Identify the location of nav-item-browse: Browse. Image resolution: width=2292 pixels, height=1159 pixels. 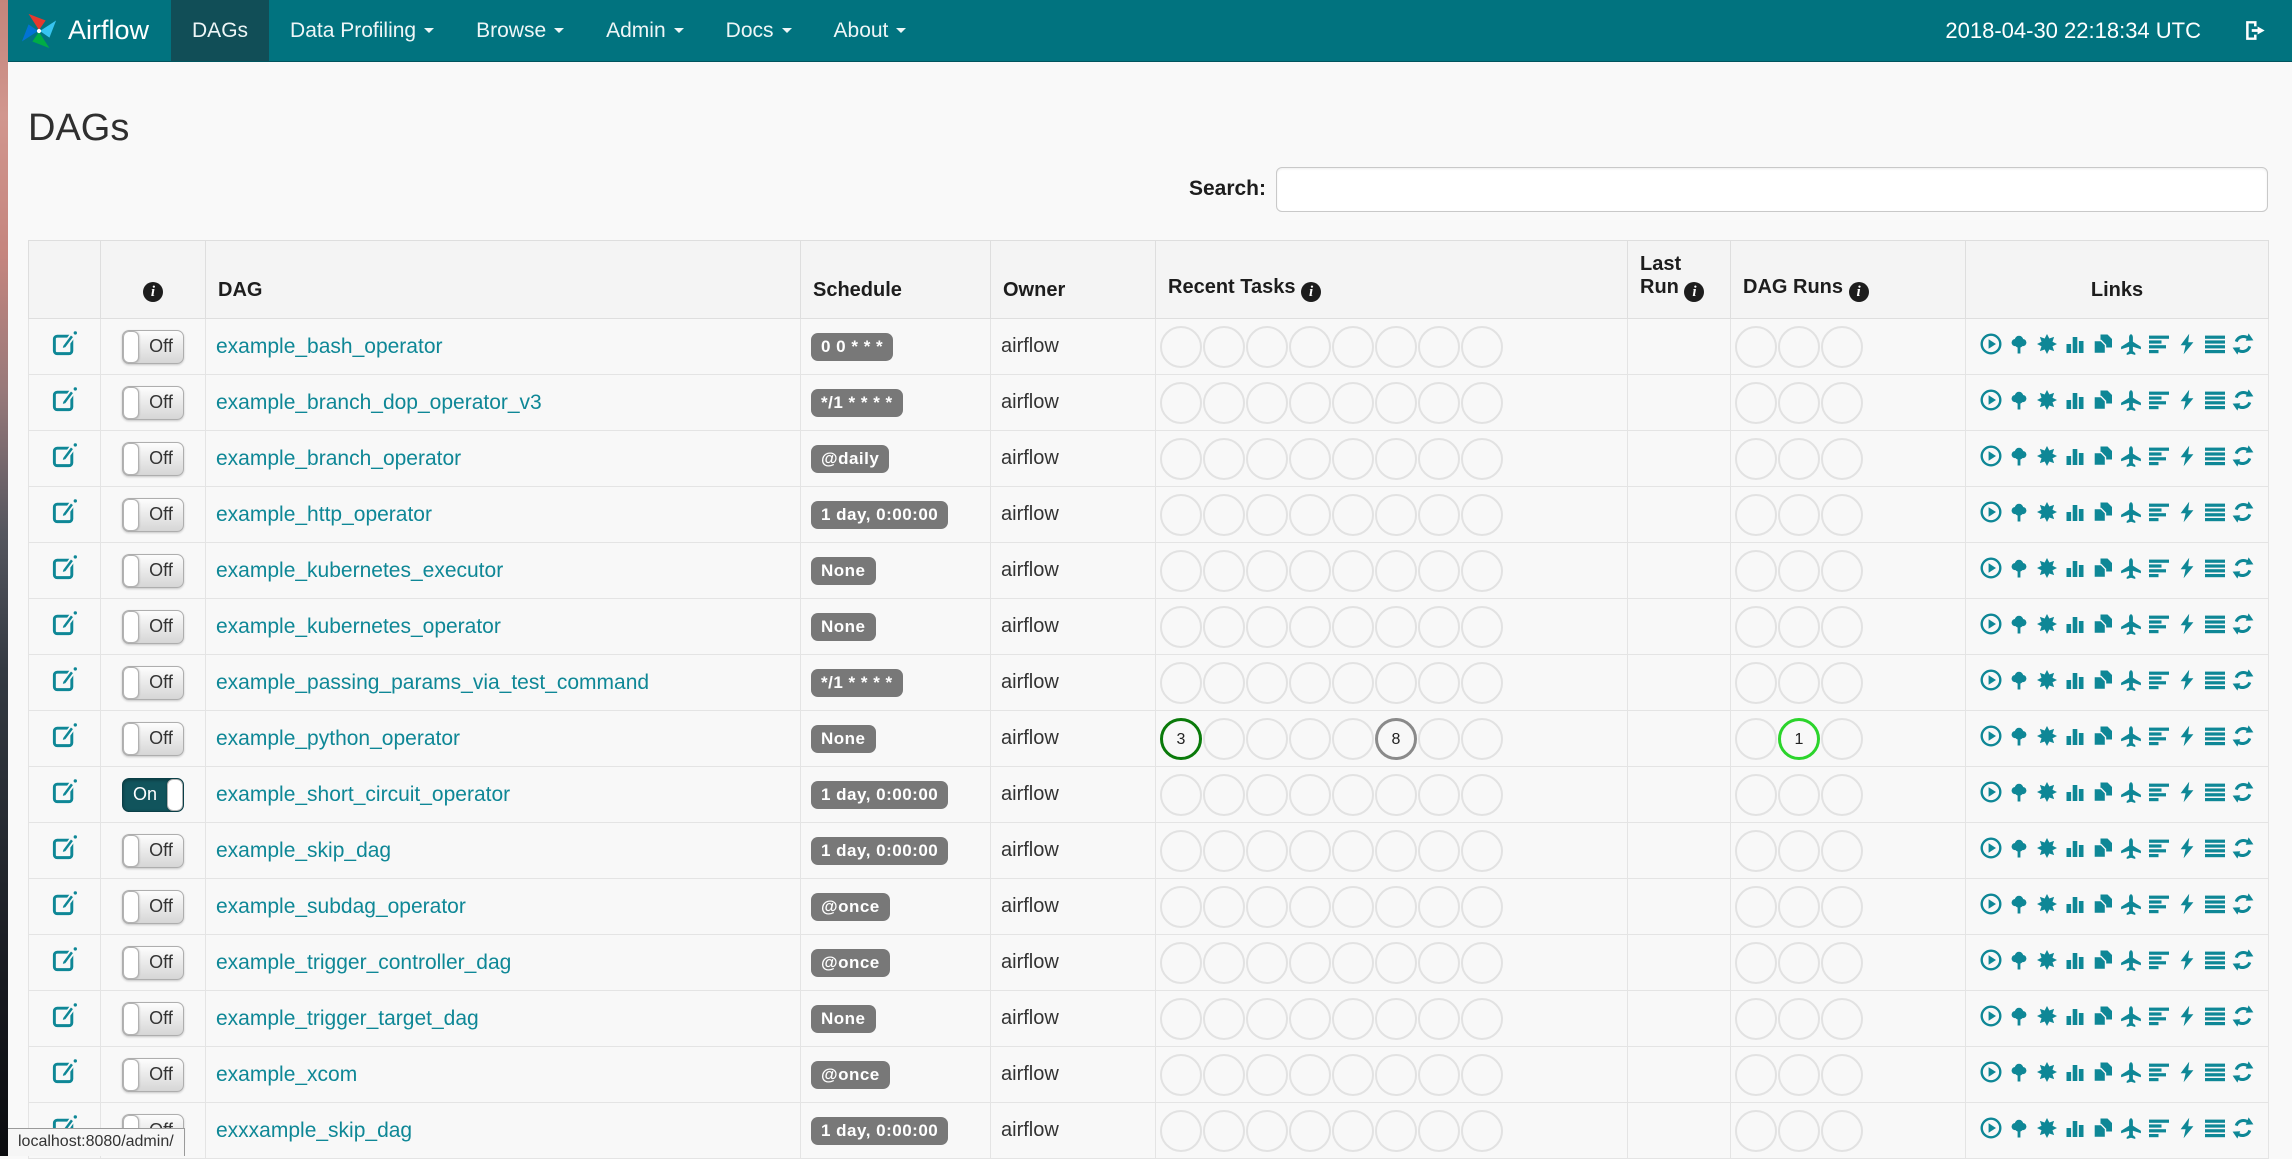
(520, 30).